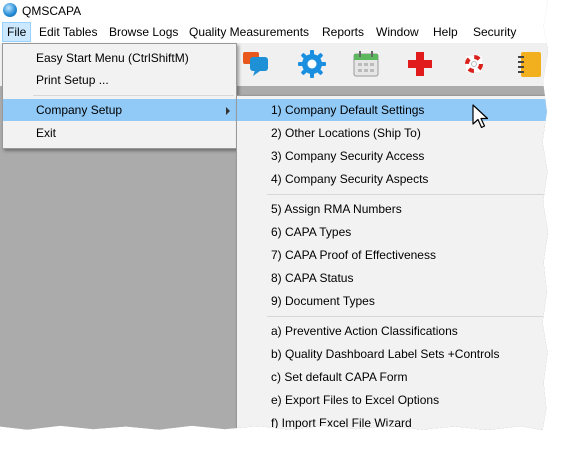 The height and width of the screenshot is (456, 573). What do you see at coordinates (228, 111) in the screenshot?
I see `submenu-arrow-icon` at bounding box center [228, 111].